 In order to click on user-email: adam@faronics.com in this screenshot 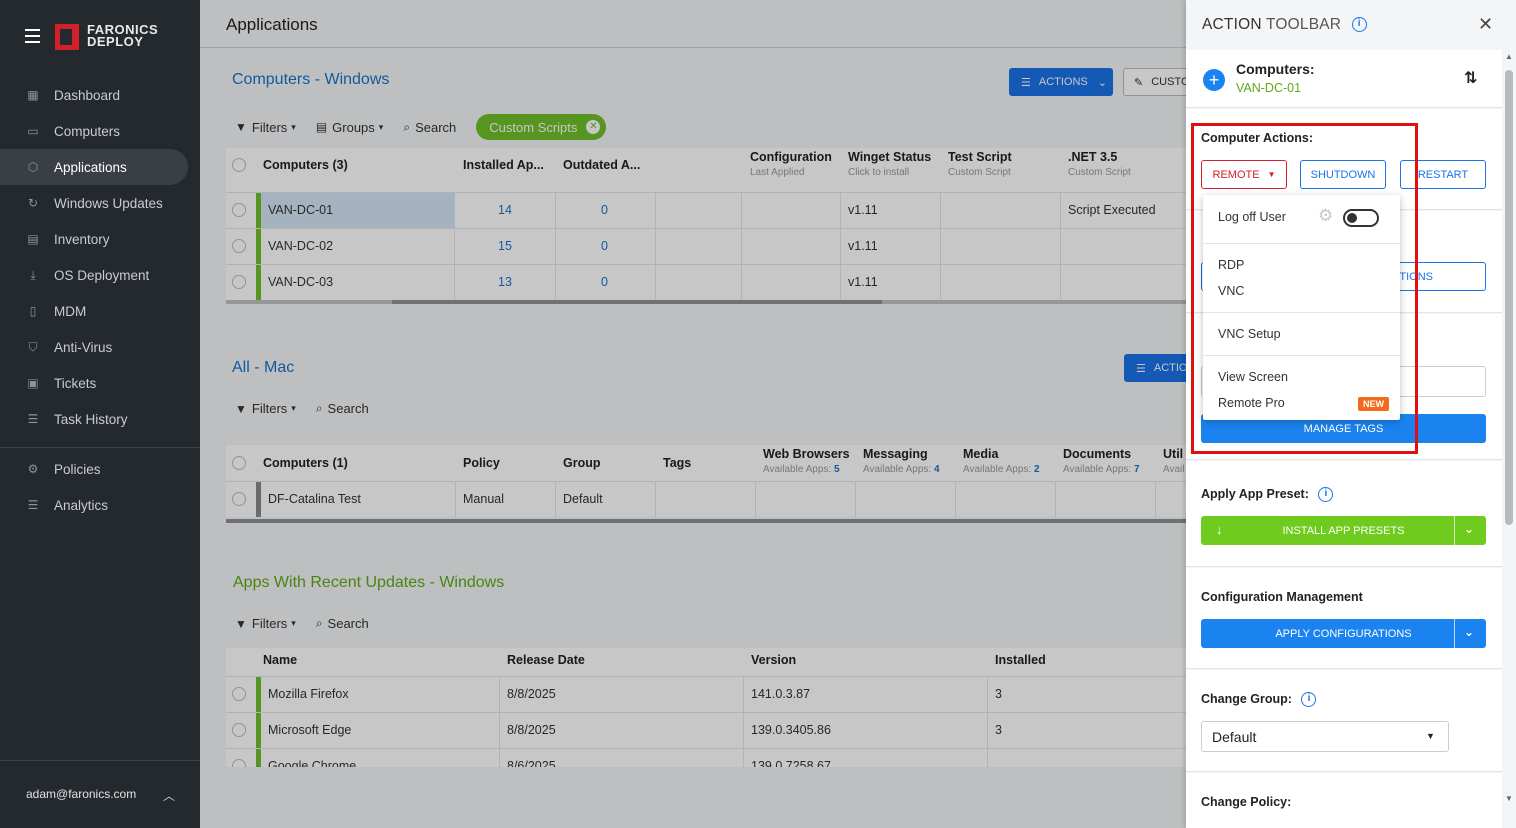, I will do `click(81, 794)`.